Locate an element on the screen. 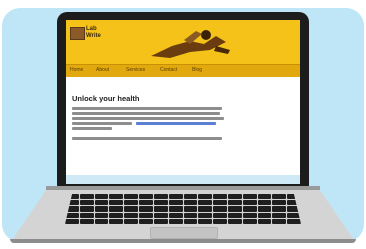  laptop-keyboard is located at coordinates (183, 209).